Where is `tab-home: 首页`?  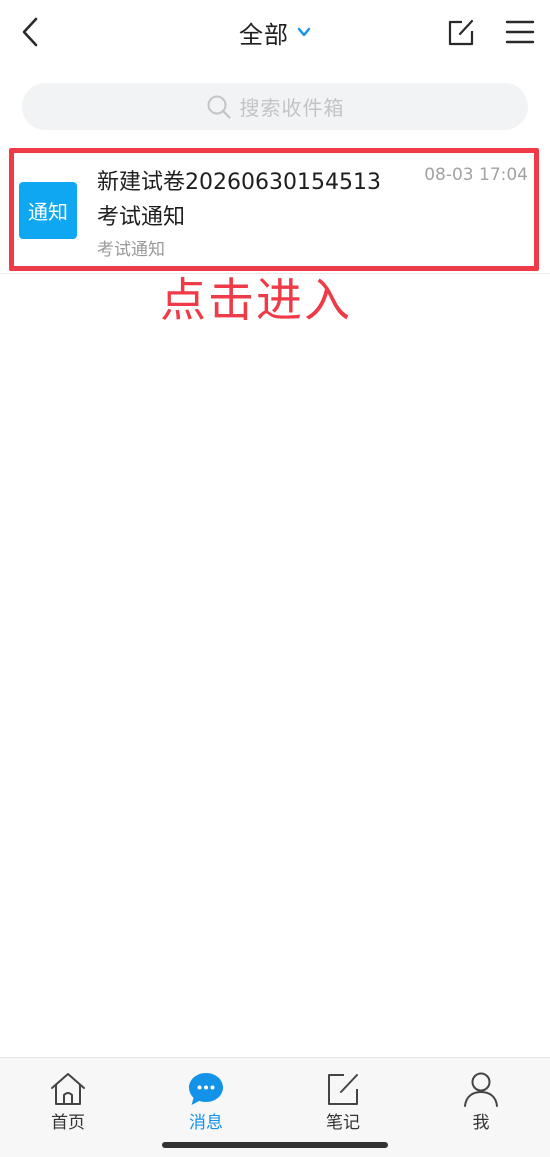
tab-home: 首页 is located at coordinates (68, 1102).